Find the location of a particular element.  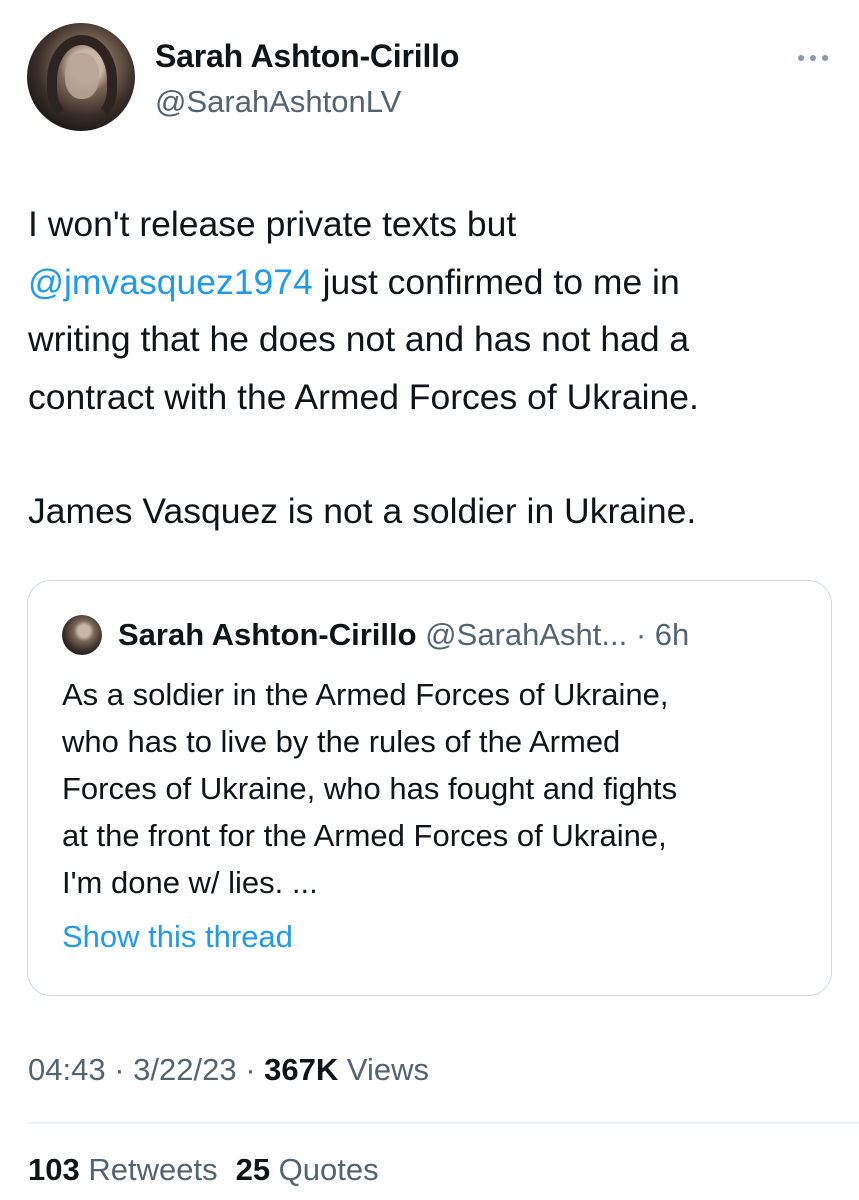

engagement-stats: 103 Retweets 25 Quotes is located at coordinates (203, 1170).